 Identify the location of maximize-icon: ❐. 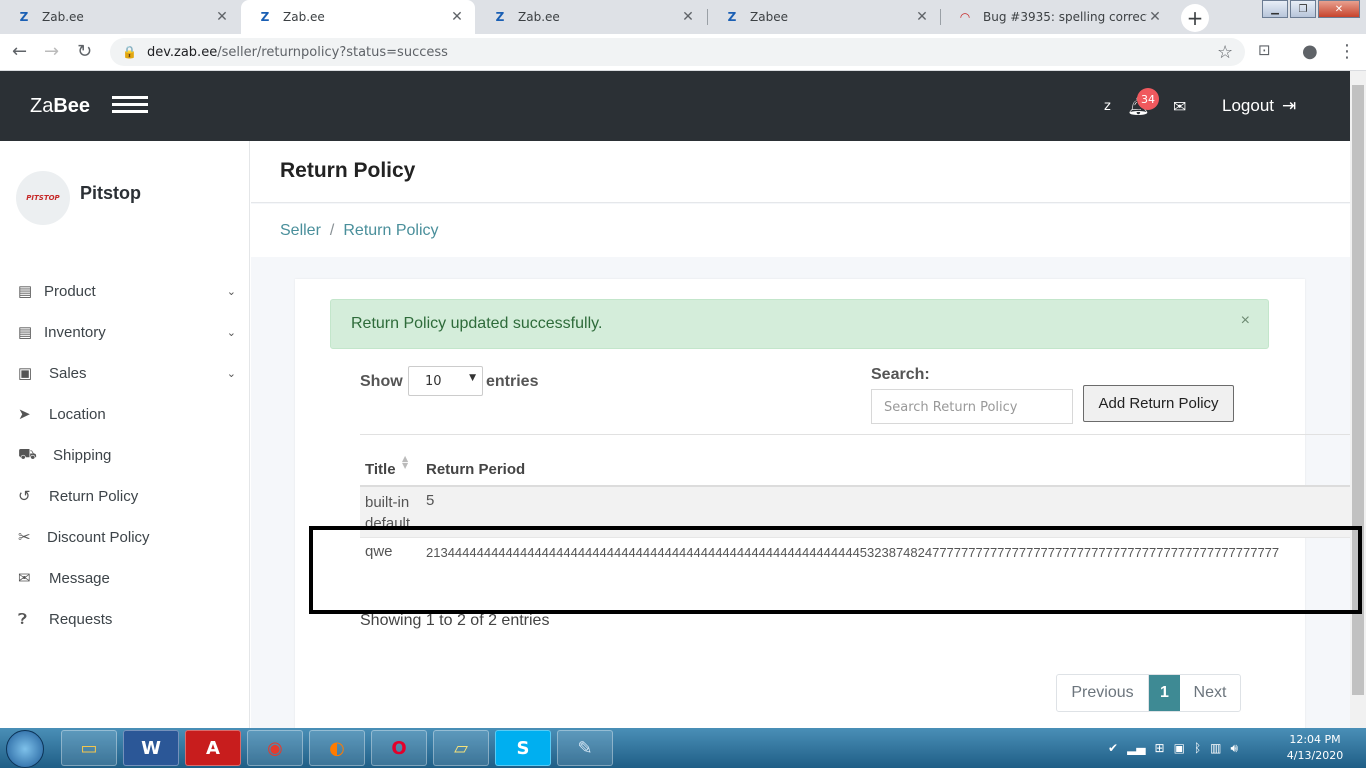
(1303, 9).